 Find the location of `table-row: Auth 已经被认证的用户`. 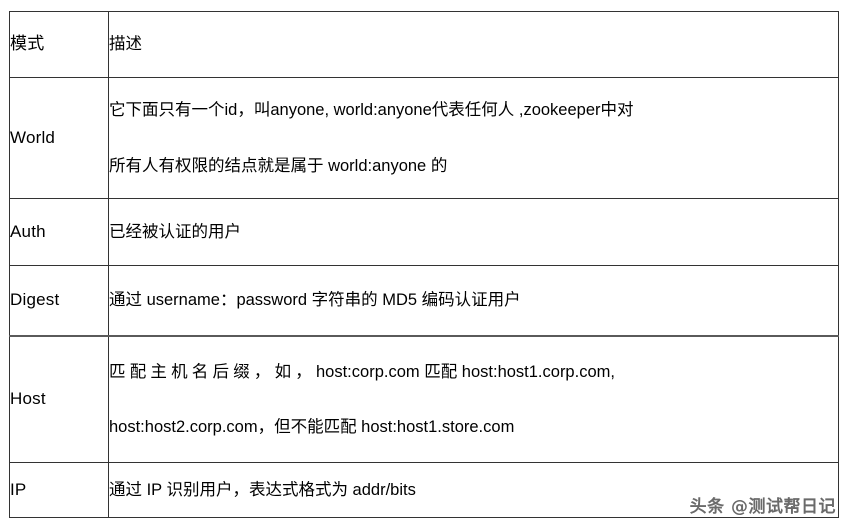

table-row: Auth 已经被认证的用户 is located at coordinates (424, 232).